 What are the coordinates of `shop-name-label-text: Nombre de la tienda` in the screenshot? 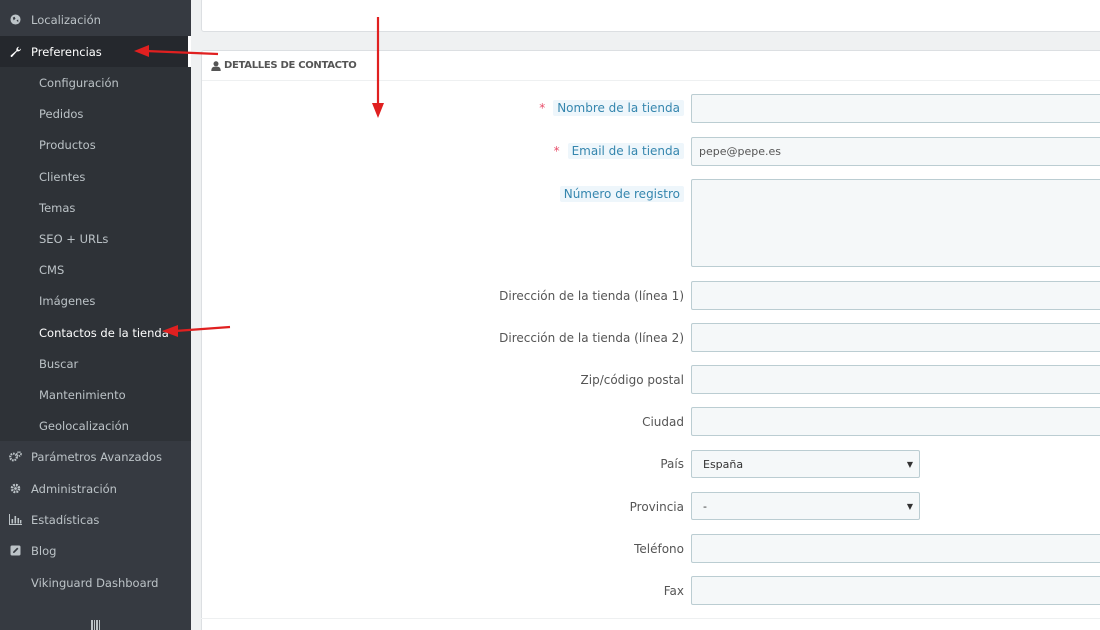 It's located at (618, 108).